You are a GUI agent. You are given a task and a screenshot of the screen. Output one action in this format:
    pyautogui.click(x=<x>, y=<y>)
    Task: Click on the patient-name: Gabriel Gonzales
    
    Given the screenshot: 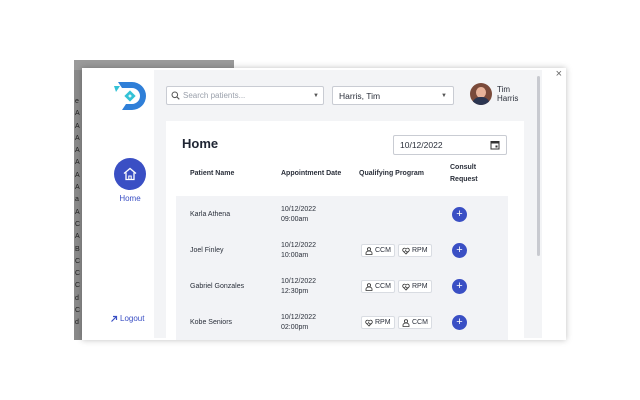 What is the action you would take?
    pyautogui.click(x=217, y=286)
    